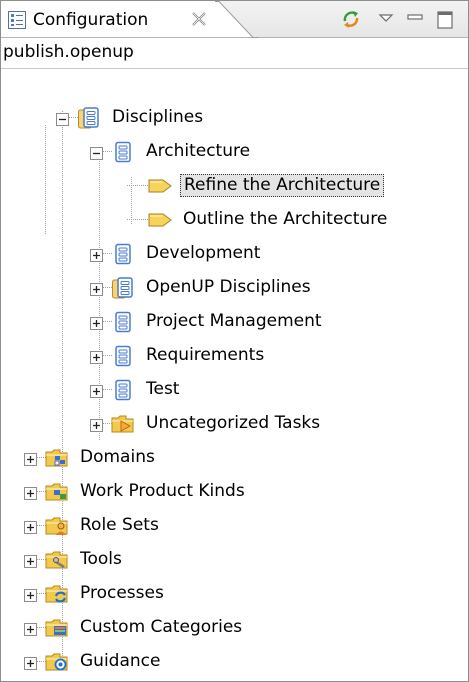  I want to click on tree-item-refine-the-architecture: Refine the Architecture, so click(294, 186).